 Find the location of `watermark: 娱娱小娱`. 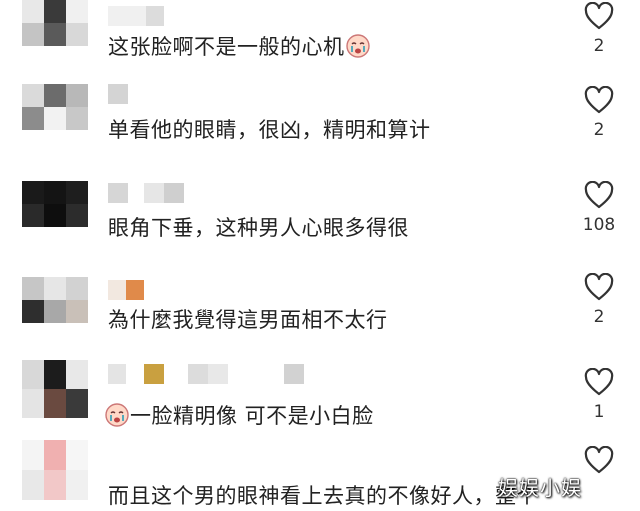

watermark: 娱娱小娱 is located at coordinates (540, 488).